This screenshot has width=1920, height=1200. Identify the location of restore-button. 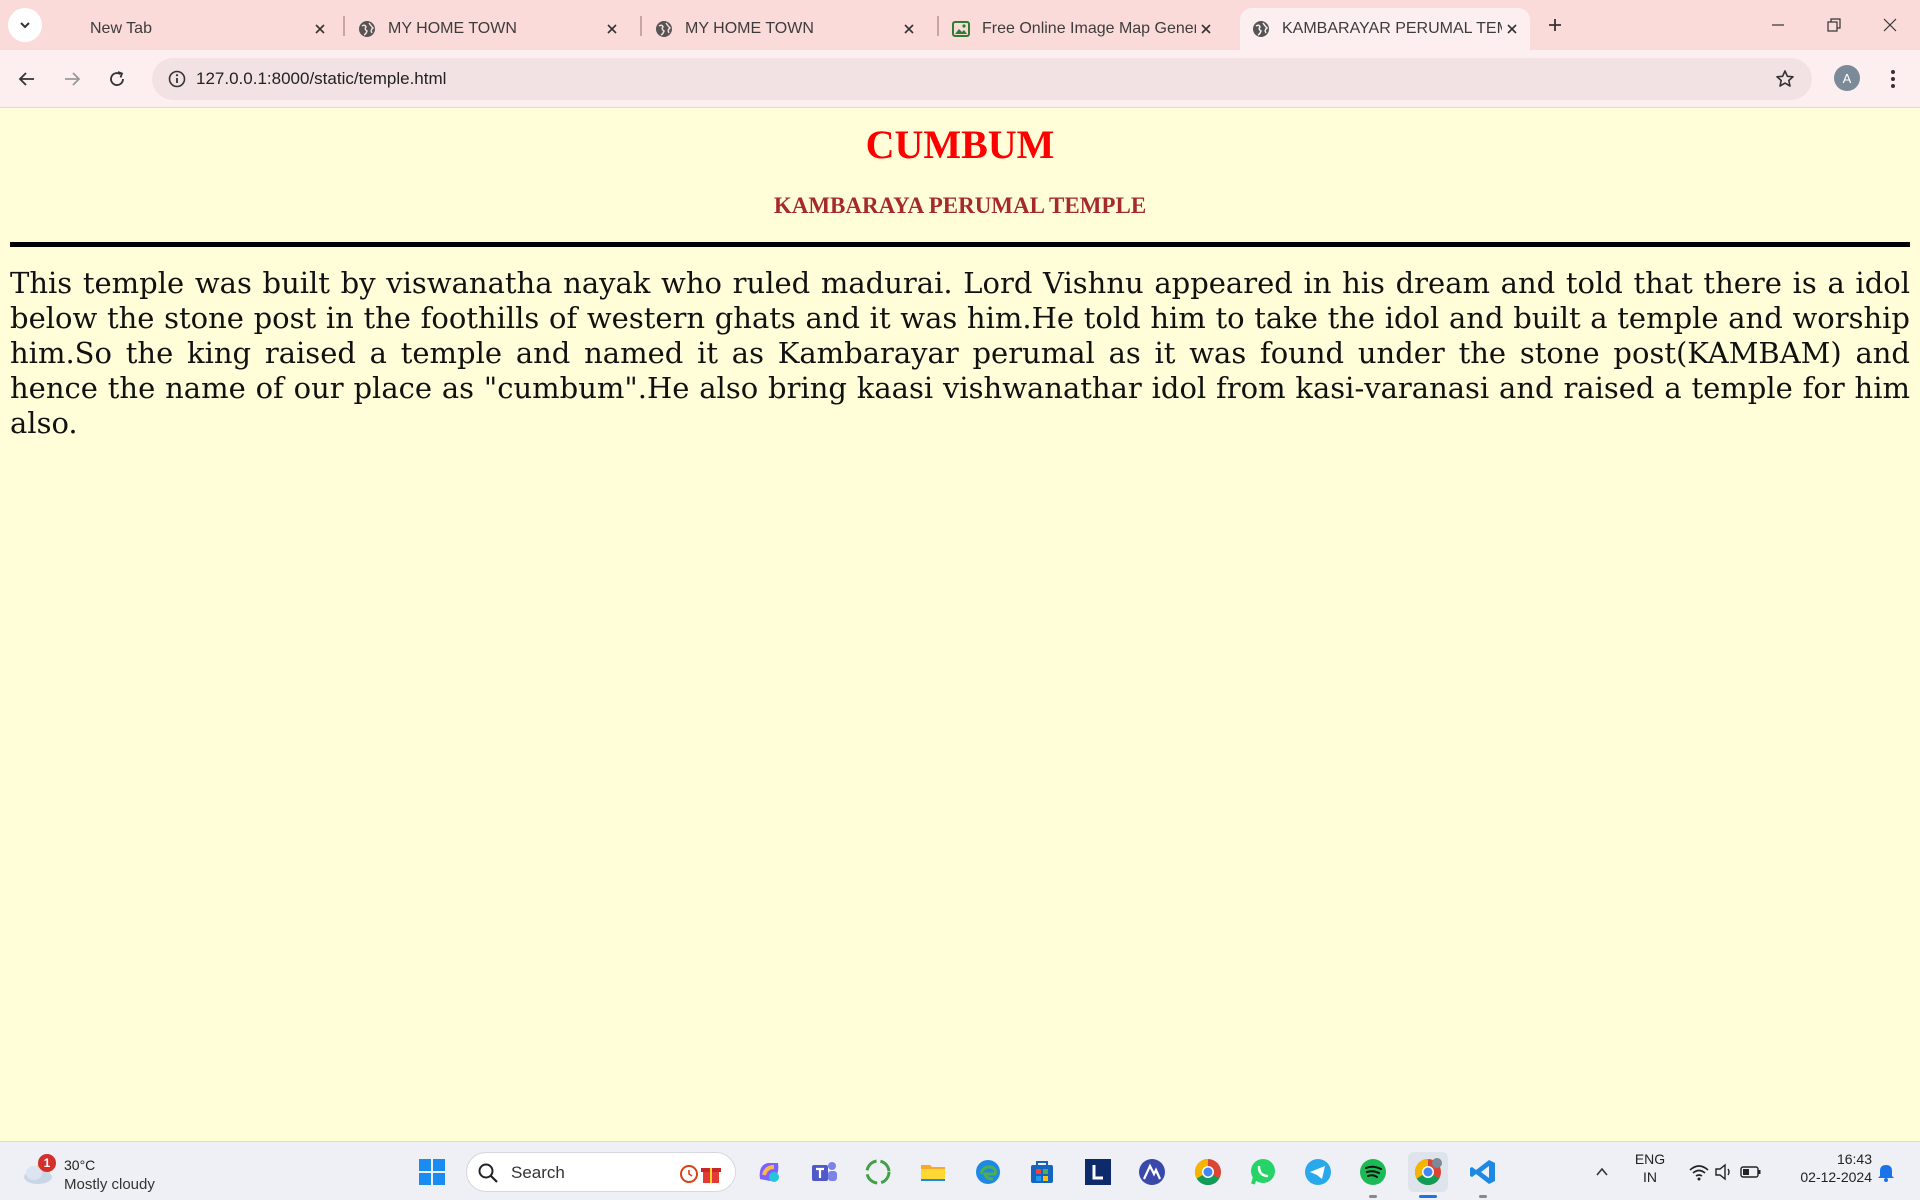
(1834, 25).